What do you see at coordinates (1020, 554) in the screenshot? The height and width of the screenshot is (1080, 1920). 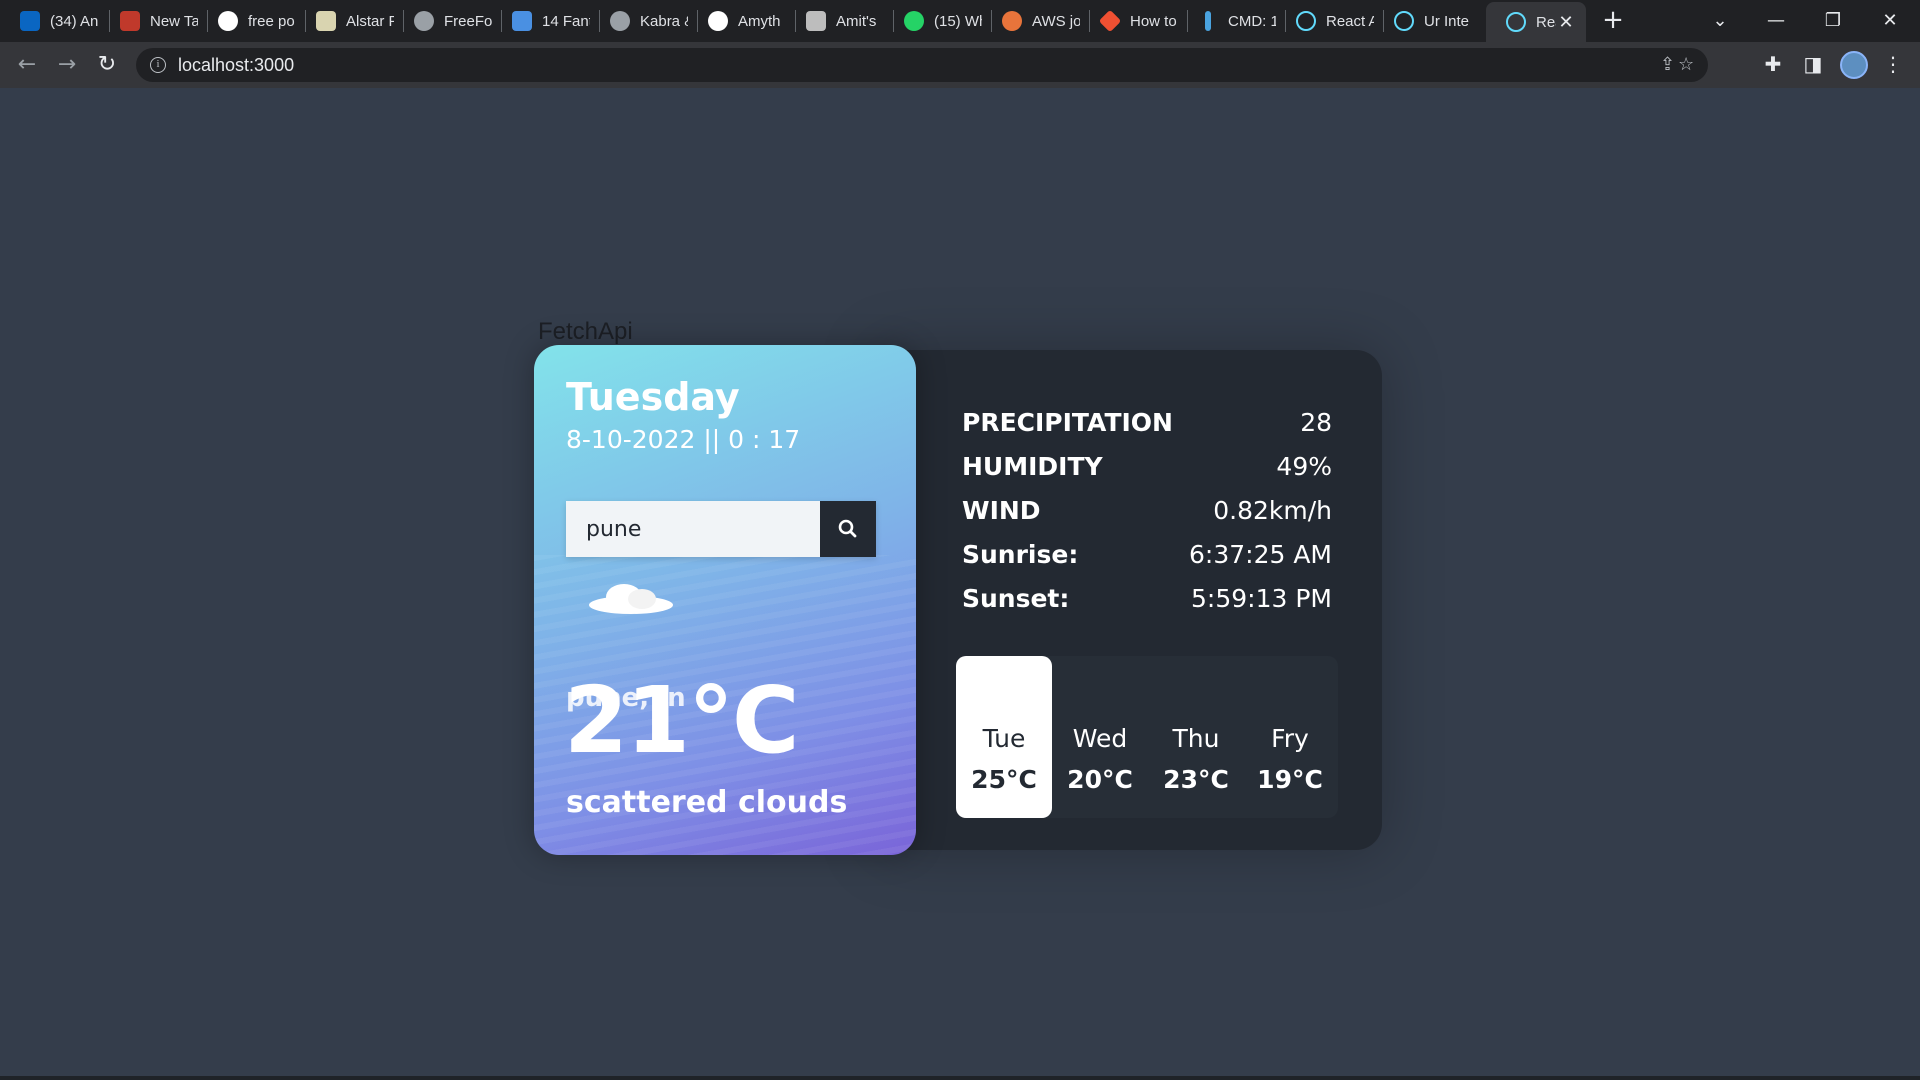 I see `stat-label: Sunrise:` at bounding box center [1020, 554].